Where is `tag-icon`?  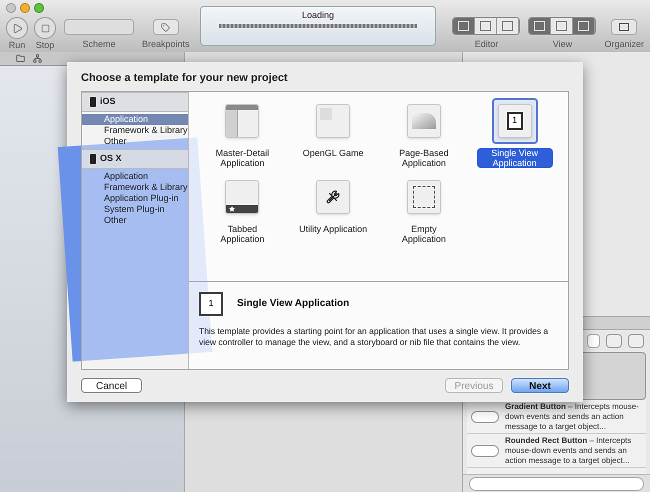 tag-icon is located at coordinates (165, 27).